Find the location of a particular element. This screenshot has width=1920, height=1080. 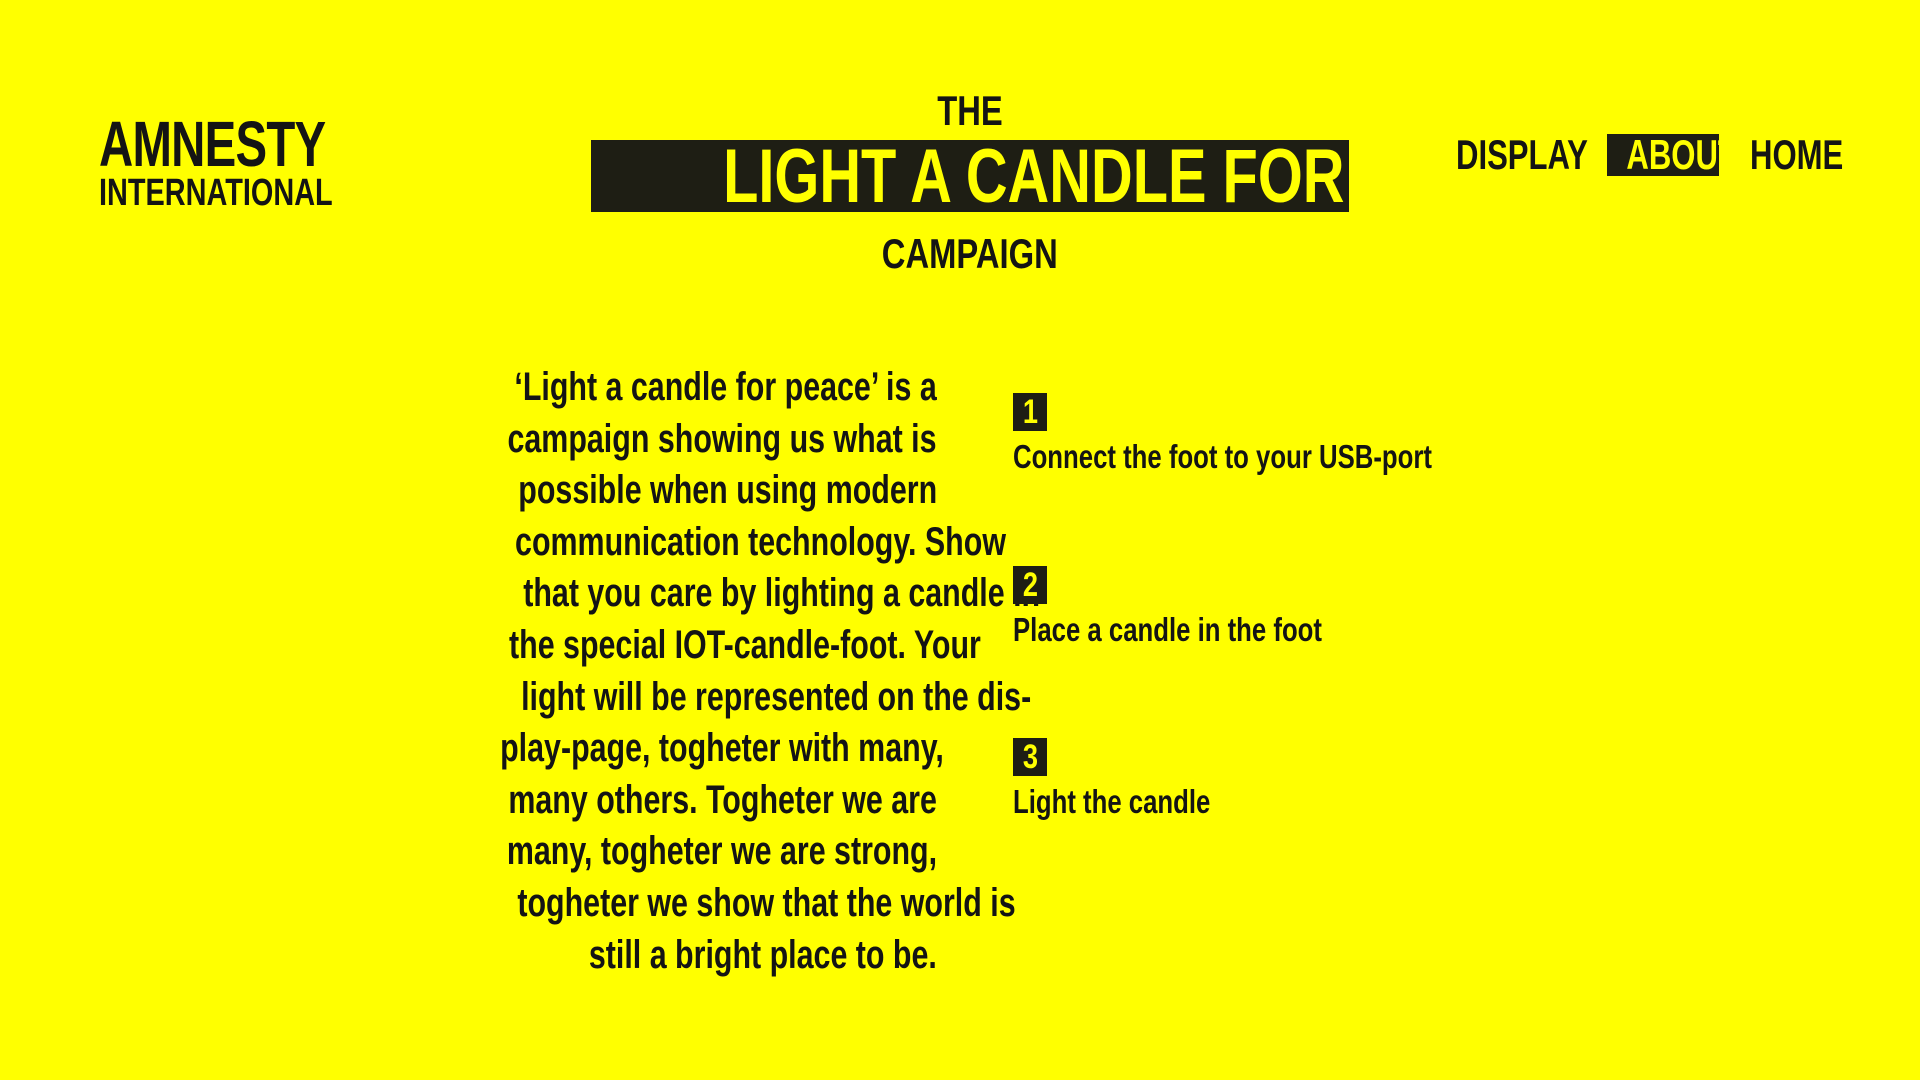

step-text: Light the candle is located at coordinates (1112, 801).